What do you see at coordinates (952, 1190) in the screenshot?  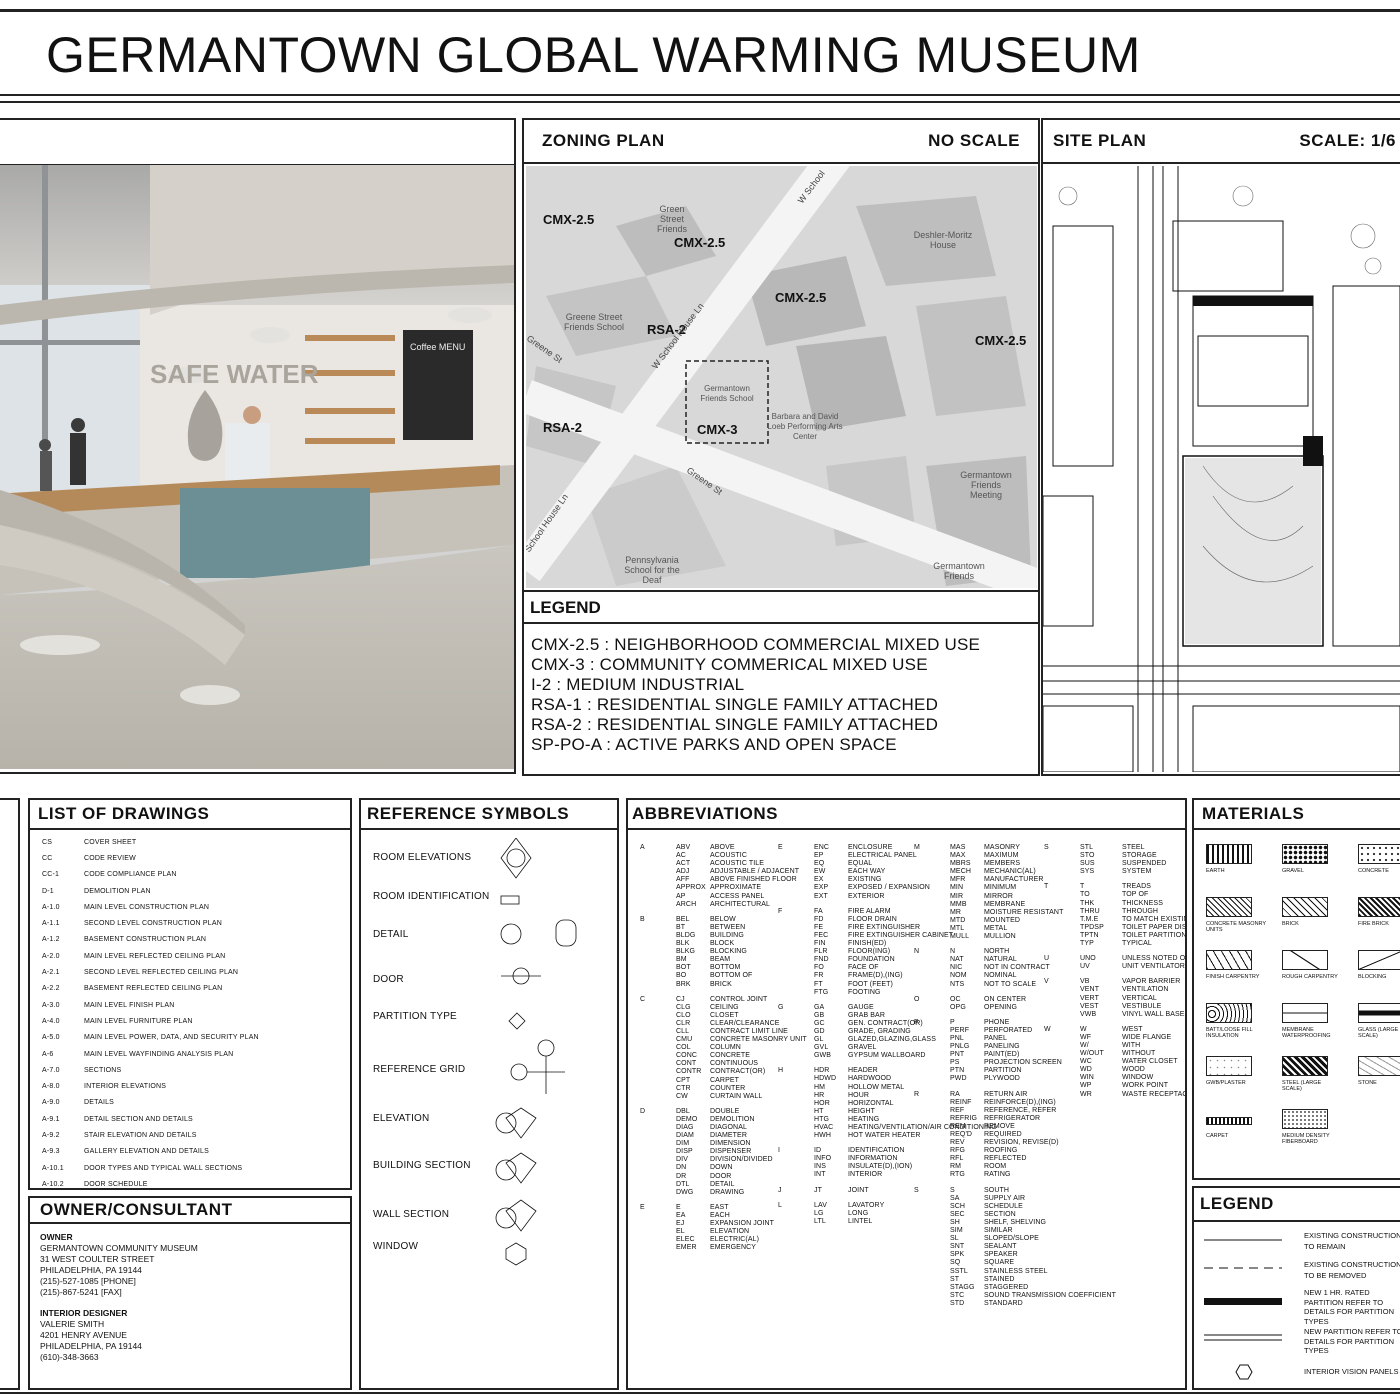 I see `abbrev-key: S` at bounding box center [952, 1190].